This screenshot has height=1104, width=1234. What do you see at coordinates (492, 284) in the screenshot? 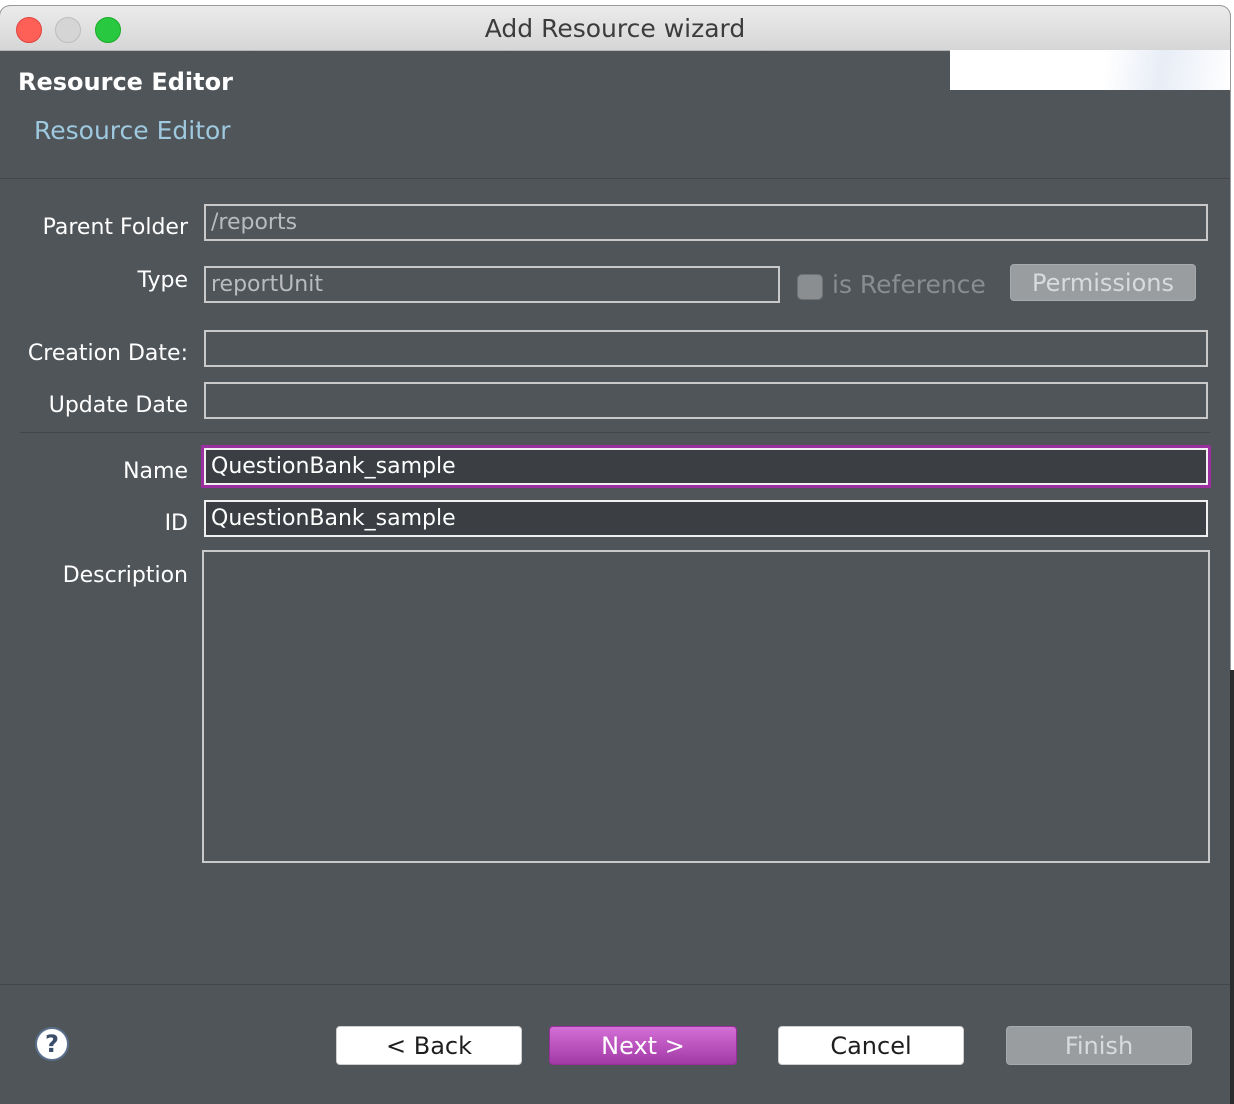
I see `type-field` at bounding box center [492, 284].